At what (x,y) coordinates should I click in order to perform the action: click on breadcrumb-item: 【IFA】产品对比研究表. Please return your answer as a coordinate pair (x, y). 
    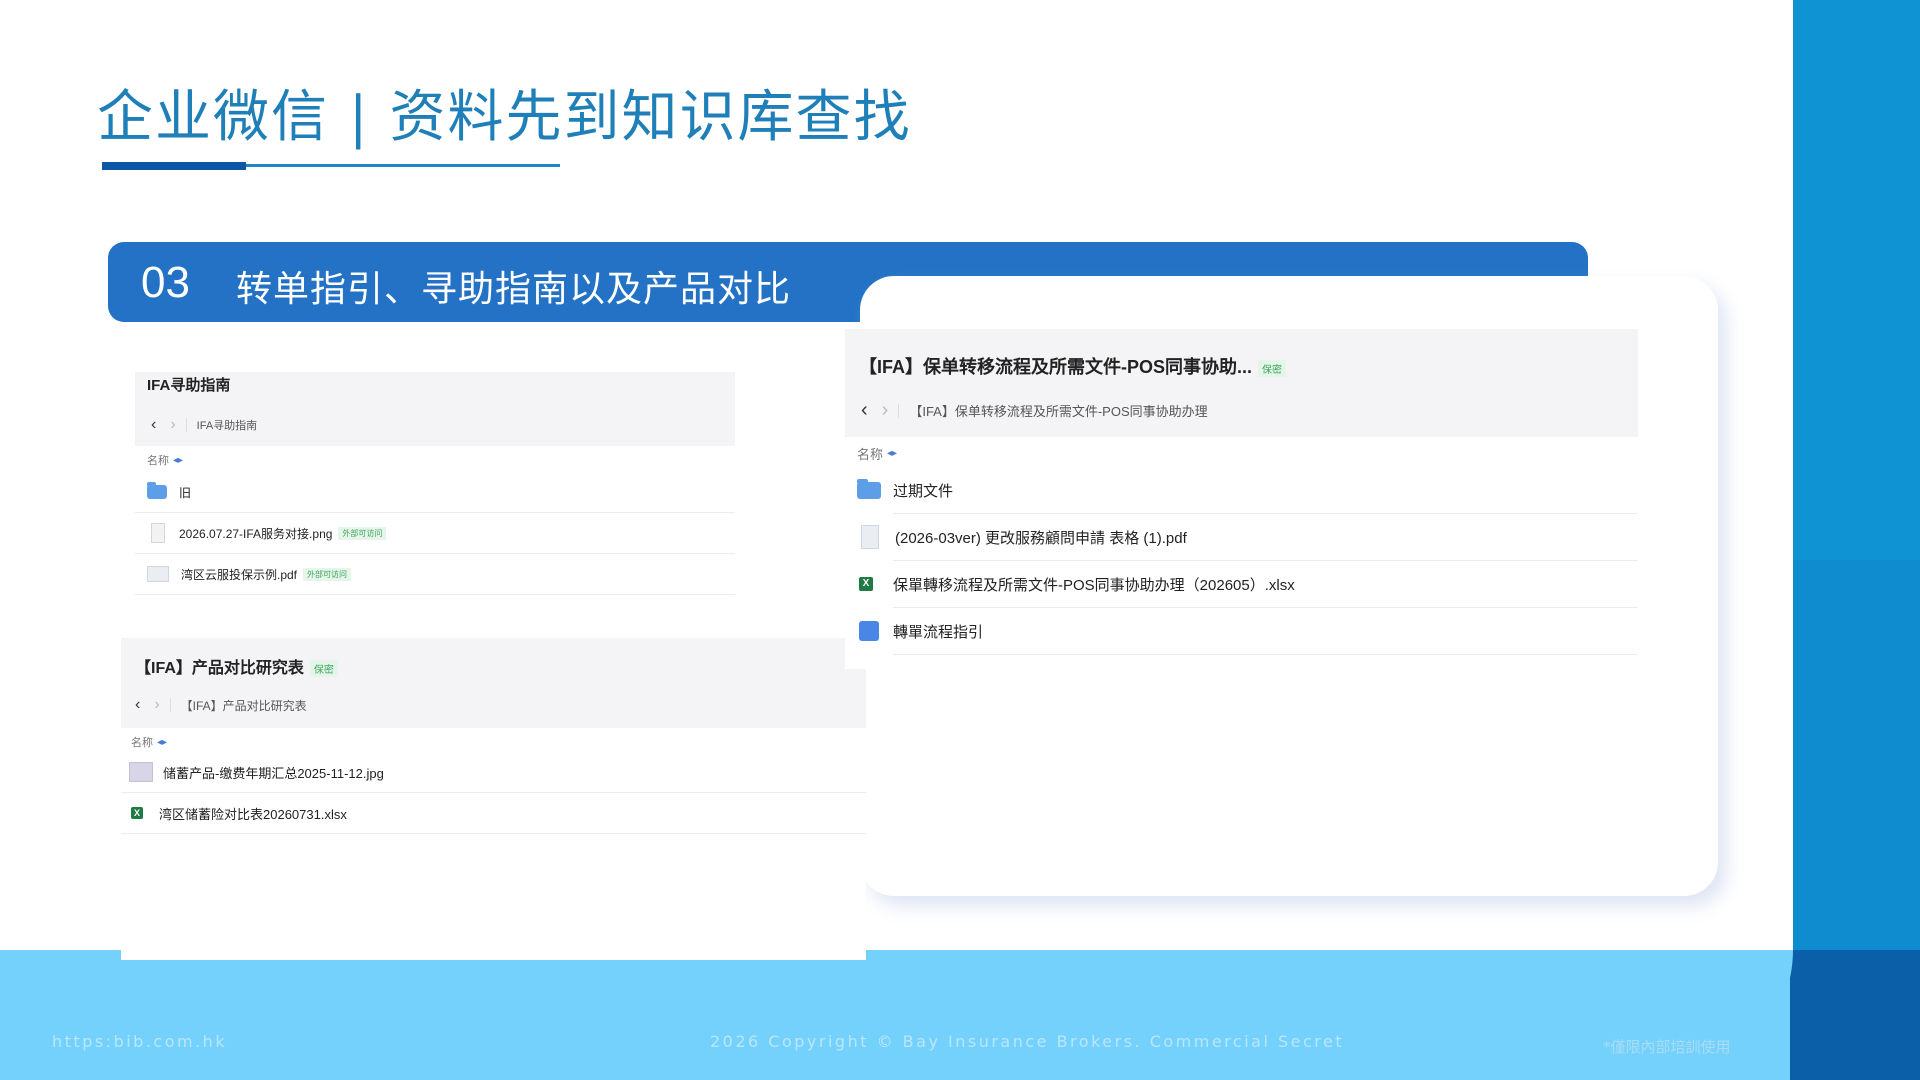
    Looking at the image, I should click on (244, 705).